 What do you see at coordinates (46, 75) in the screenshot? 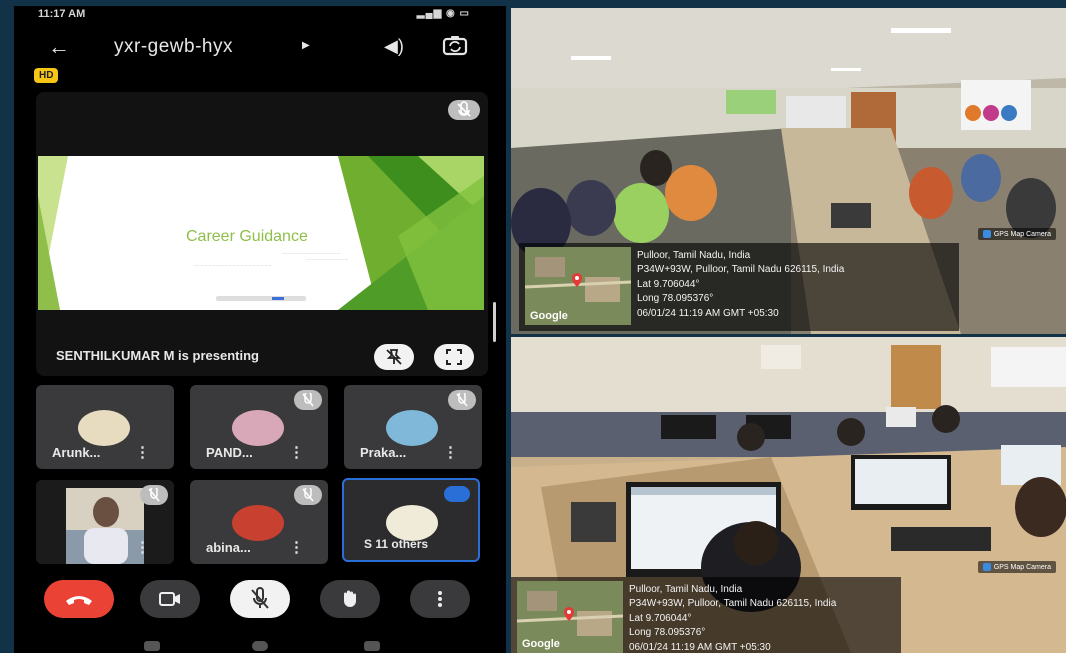
I see `hd-badge: HD` at bounding box center [46, 75].